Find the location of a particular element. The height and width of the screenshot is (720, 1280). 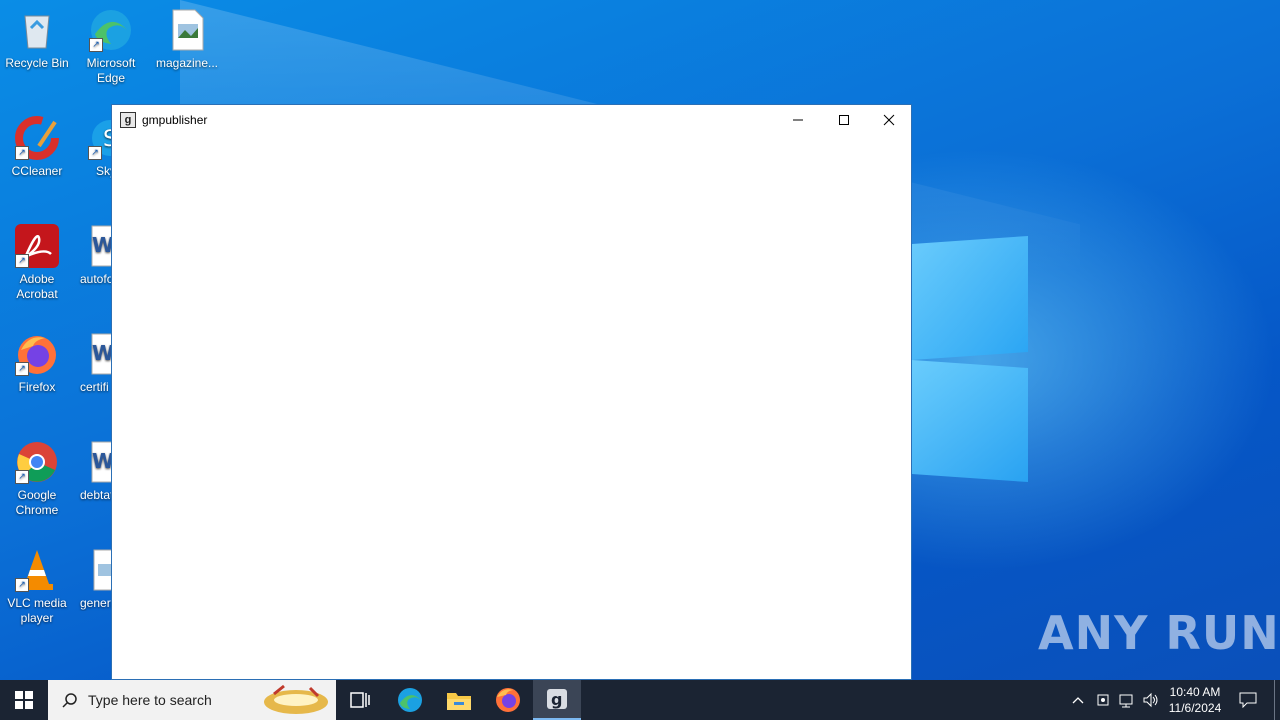

taskbar-gmpublisher: g is located at coordinates (557, 700).